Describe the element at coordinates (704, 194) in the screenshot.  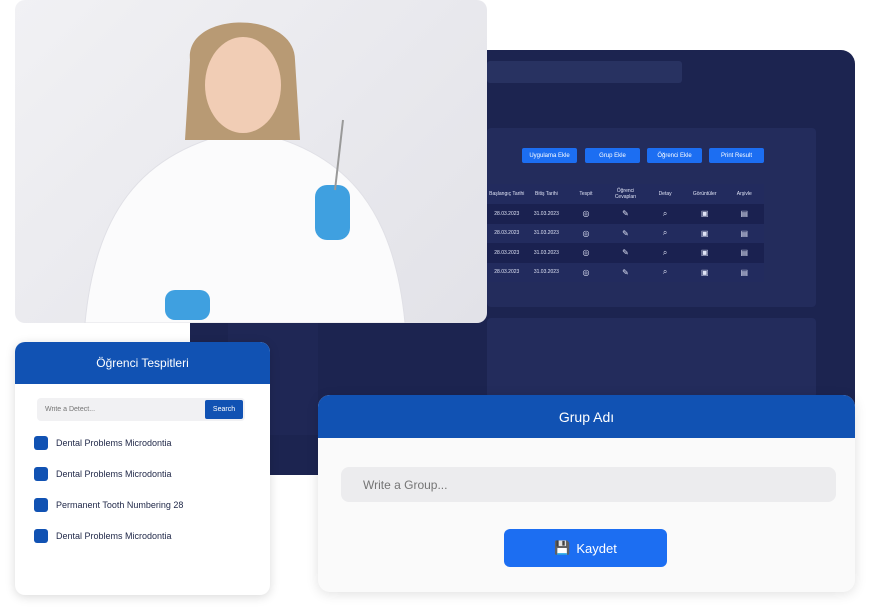
I see `col-images: Görüntüler` at that location.